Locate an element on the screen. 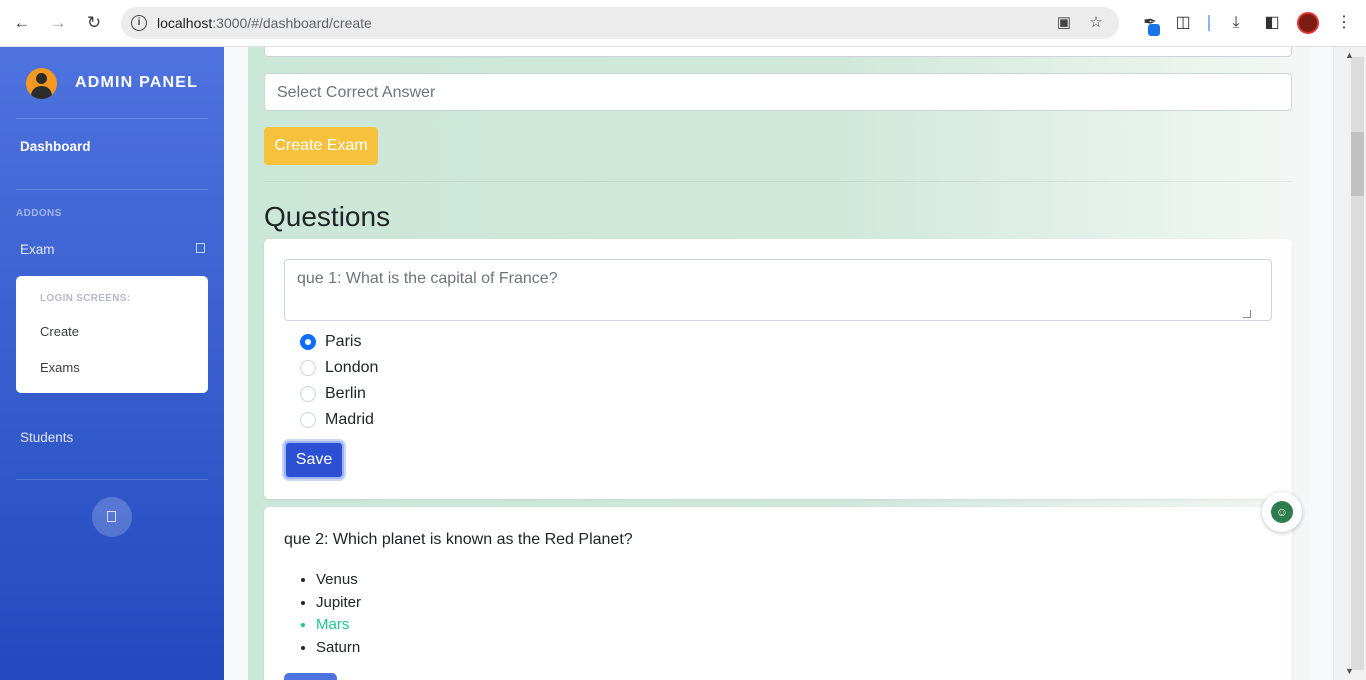 The width and height of the screenshot is (1366, 680). forward-icon: → is located at coordinates (58, 23).